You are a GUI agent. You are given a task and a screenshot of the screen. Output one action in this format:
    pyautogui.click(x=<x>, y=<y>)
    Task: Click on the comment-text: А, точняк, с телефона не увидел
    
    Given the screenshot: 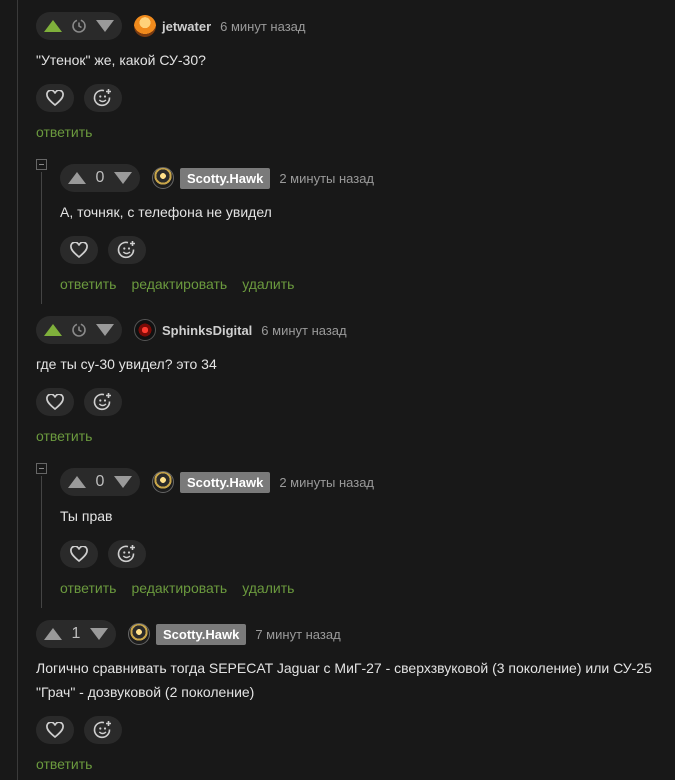 What is the action you would take?
    pyautogui.click(x=166, y=212)
    